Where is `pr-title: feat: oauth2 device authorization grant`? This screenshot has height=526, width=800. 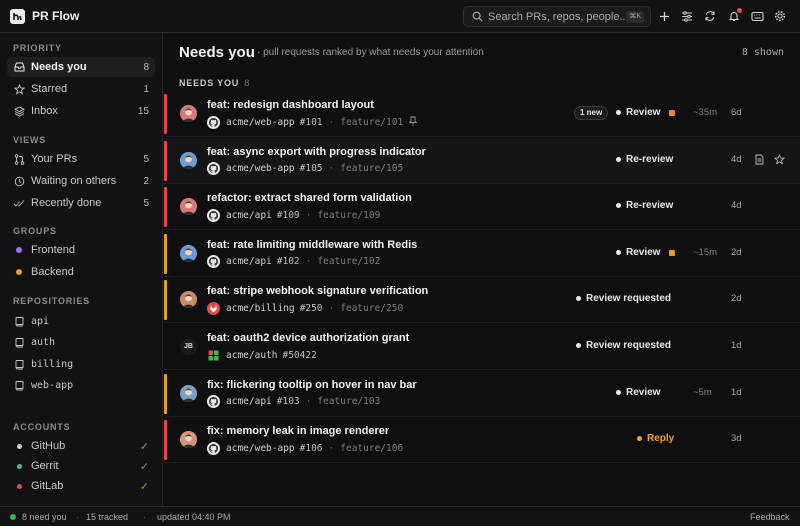 pr-title: feat: oauth2 device authorization grant is located at coordinates (308, 338).